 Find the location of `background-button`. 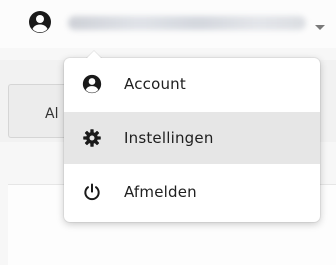

background-button is located at coordinates (38, 111).